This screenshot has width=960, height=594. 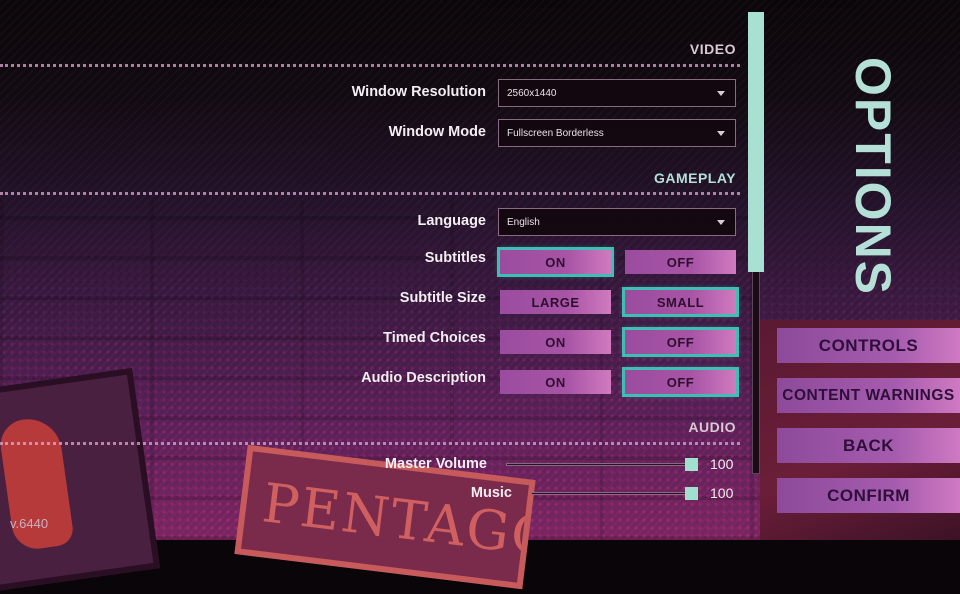 I want to click on music-slider-handle, so click(x=691, y=493).